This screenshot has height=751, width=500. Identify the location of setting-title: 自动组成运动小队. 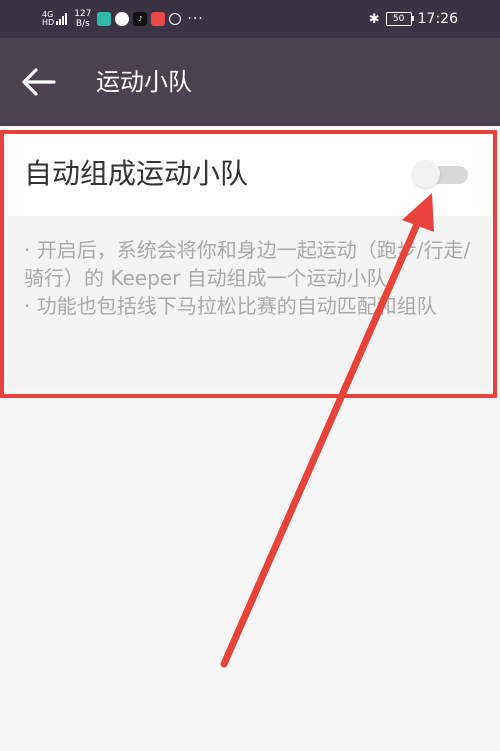
(136, 173).